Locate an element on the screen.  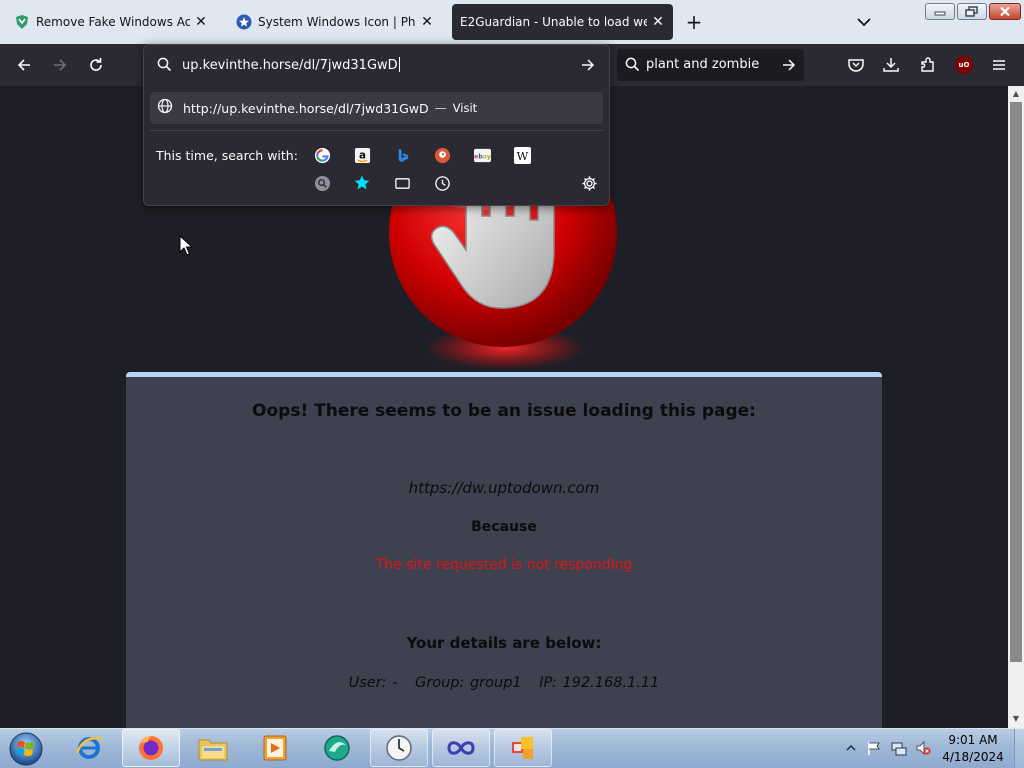
reload-icon is located at coordinates (96, 65).